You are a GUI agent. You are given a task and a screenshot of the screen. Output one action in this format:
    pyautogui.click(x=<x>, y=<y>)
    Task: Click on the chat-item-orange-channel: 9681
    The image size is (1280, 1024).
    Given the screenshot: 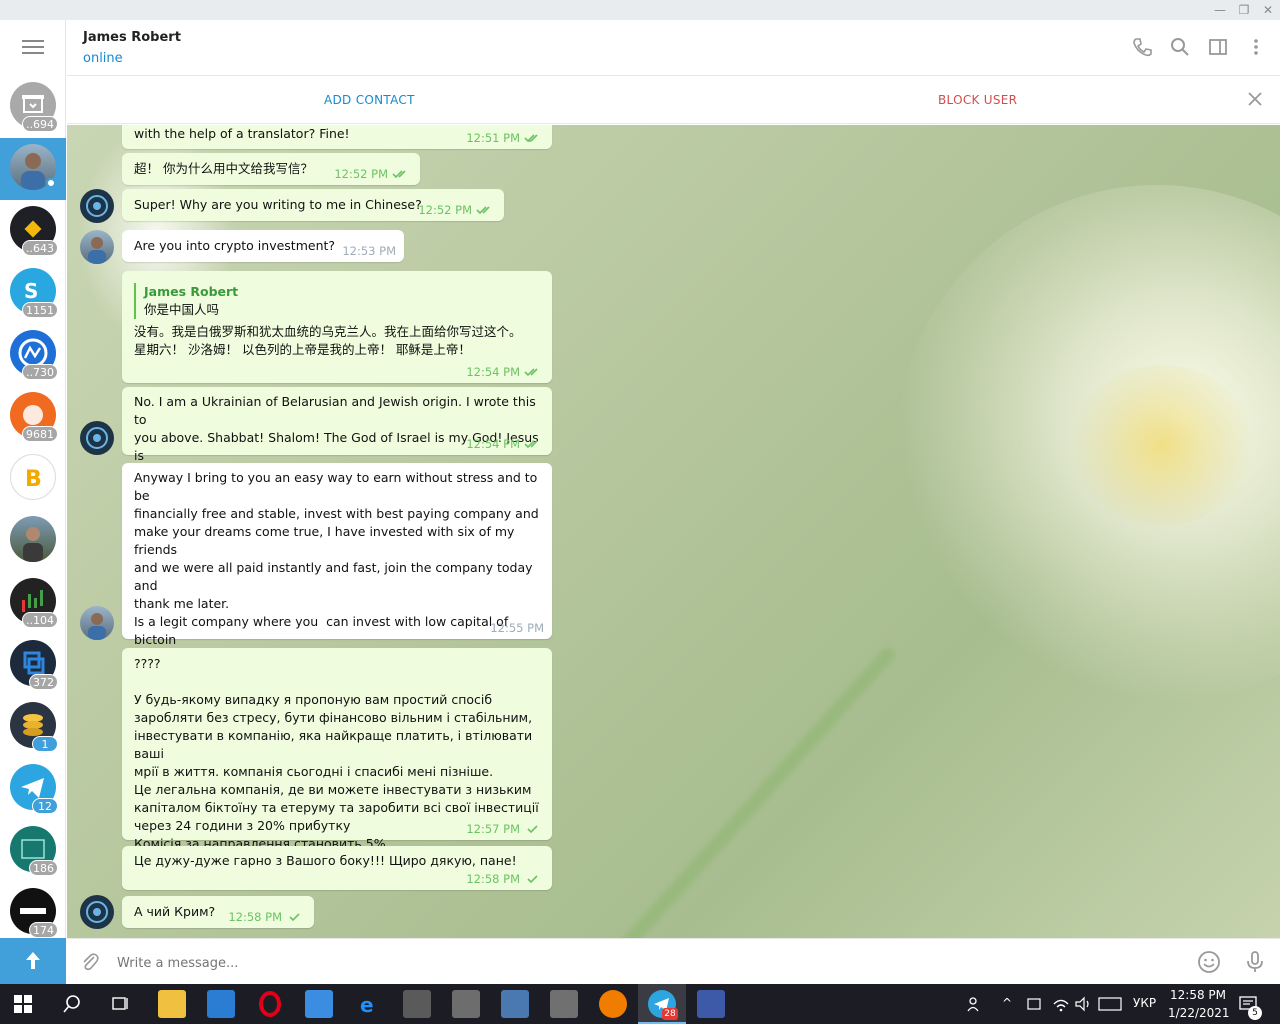 What is the action you would take?
    pyautogui.click(x=33, y=417)
    